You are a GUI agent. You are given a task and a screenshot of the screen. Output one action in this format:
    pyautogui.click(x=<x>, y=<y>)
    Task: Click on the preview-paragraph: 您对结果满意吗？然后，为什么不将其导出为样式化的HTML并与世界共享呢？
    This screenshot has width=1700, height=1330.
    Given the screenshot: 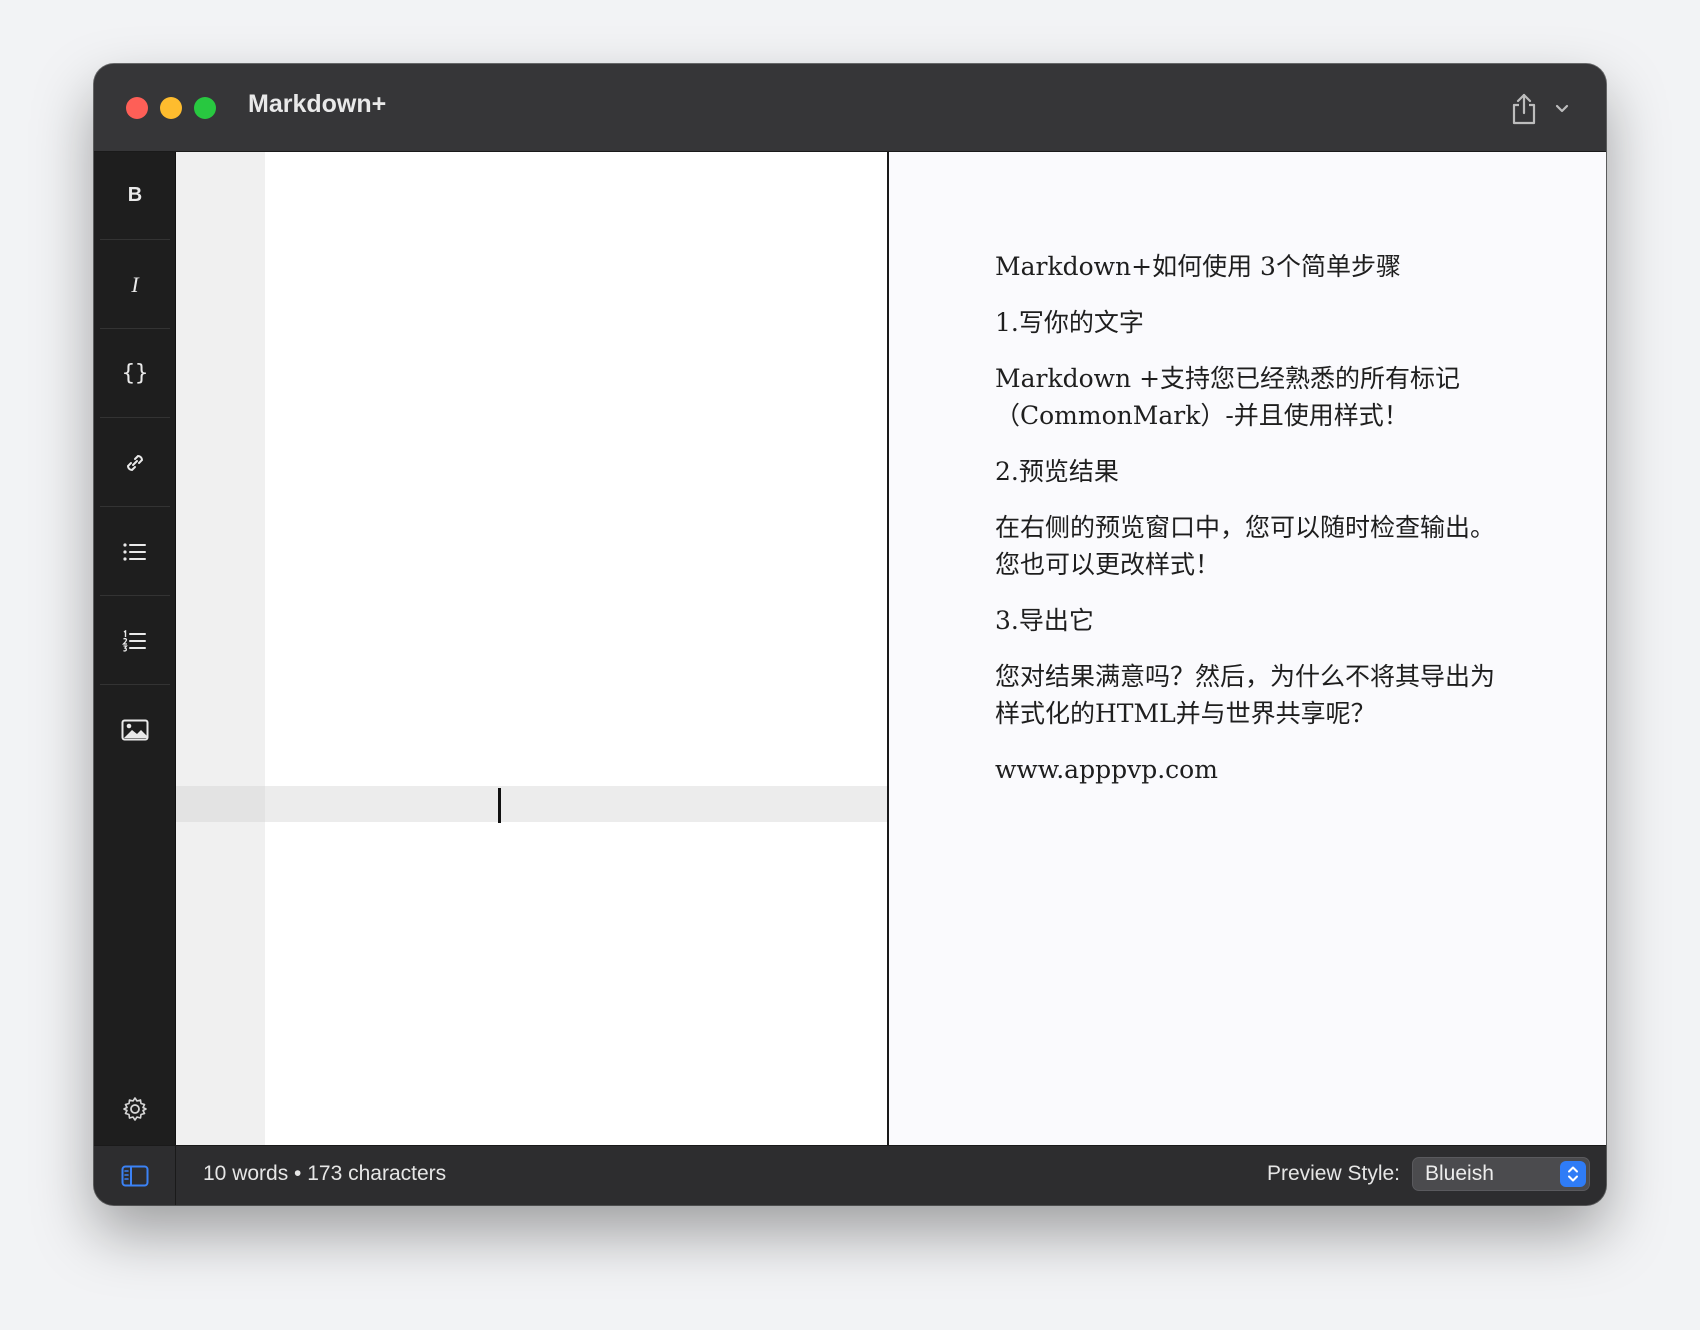 What is the action you would take?
    pyautogui.click(x=1245, y=695)
    